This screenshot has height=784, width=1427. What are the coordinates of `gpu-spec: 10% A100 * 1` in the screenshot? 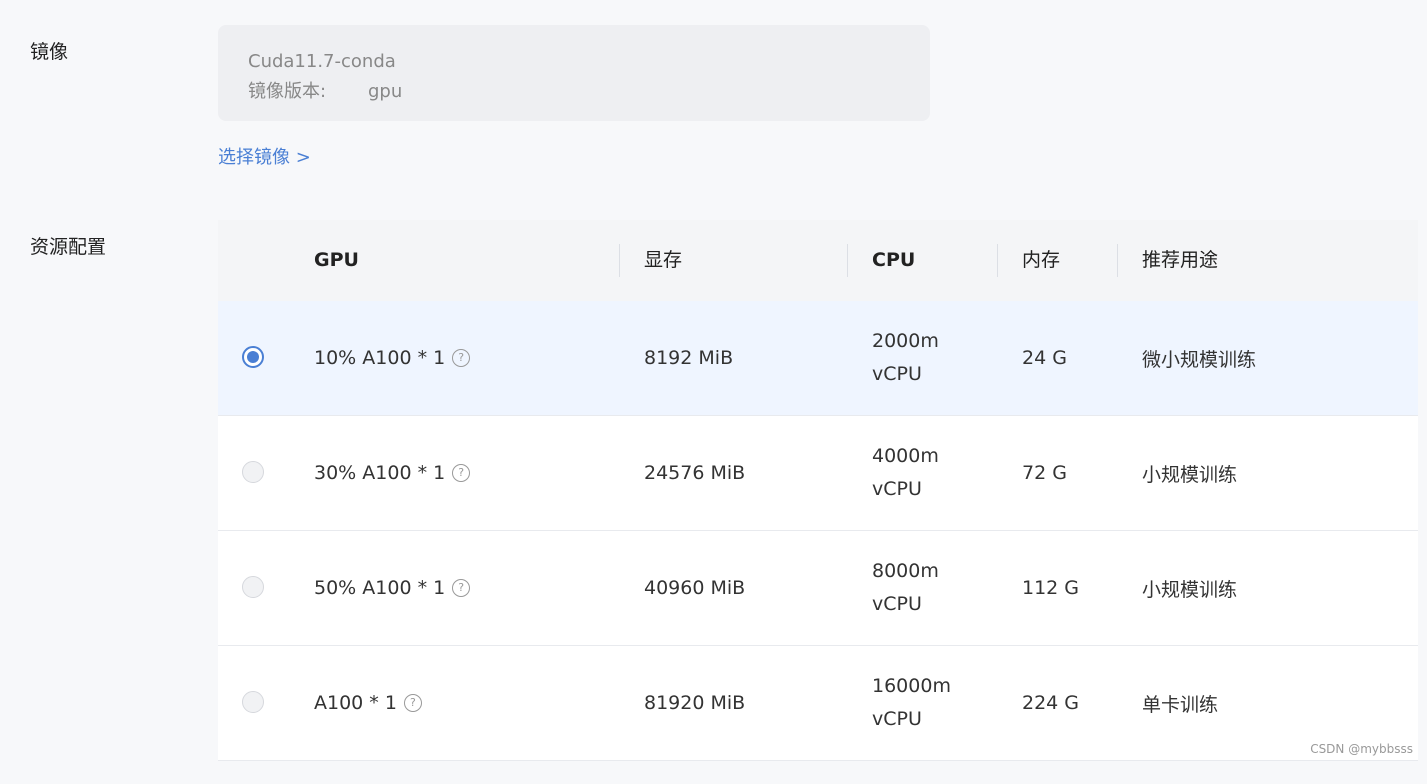 It's located at (380, 358).